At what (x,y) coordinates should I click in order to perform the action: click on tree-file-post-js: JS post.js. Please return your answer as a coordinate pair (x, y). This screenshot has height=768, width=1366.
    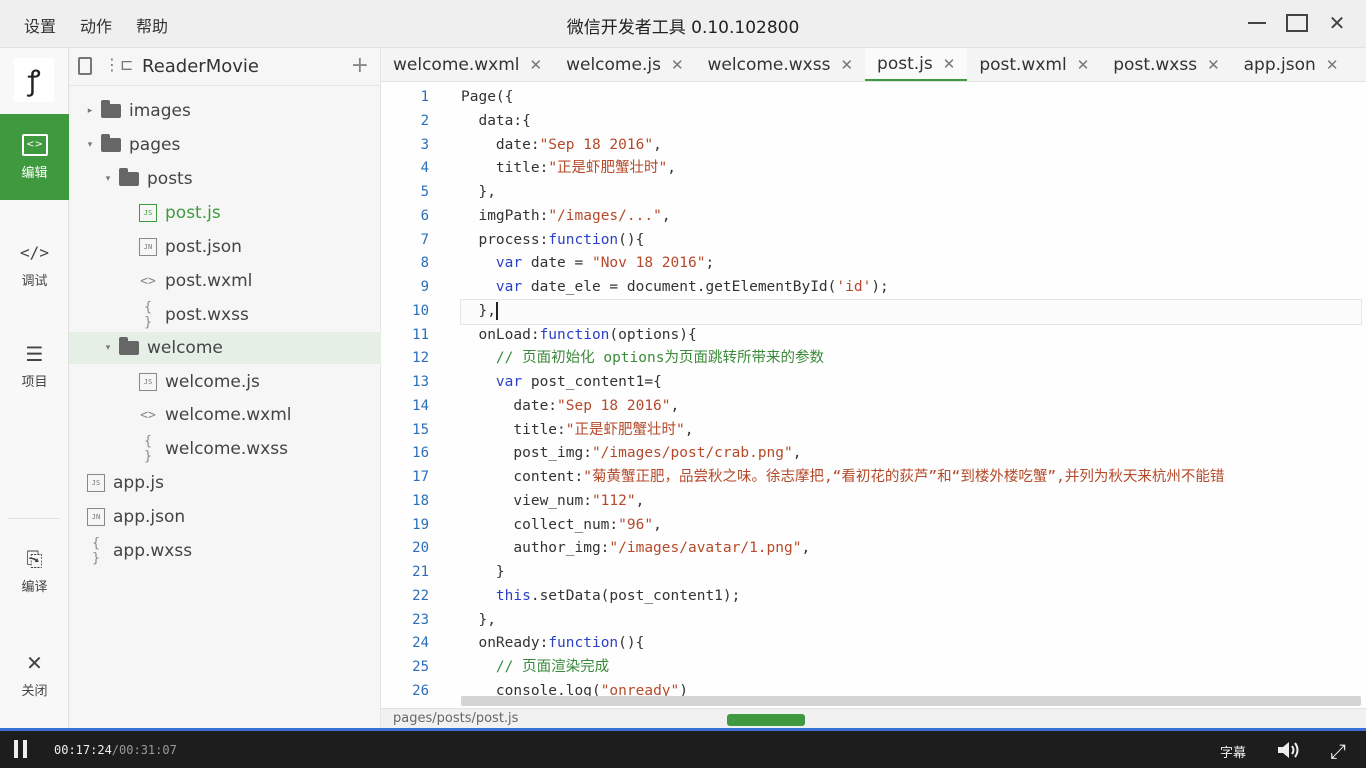
    Looking at the image, I should click on (225, 213).